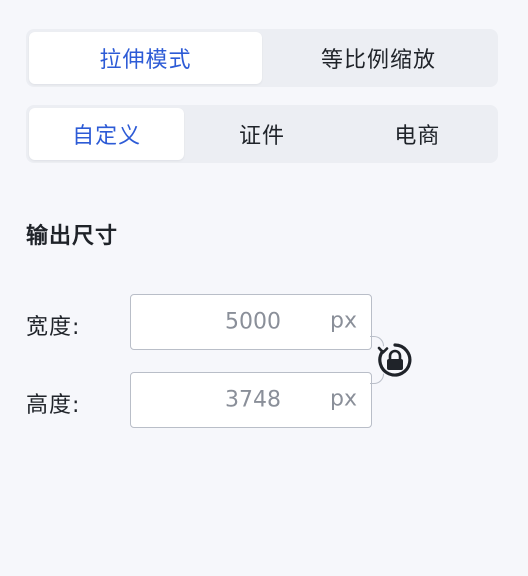 The height and width of the screenshot is (576, 528). What do you see at coordinates (53, 327) in the screenshot?
I see `width-label: 宽度:` at bounding box center [53, 327].